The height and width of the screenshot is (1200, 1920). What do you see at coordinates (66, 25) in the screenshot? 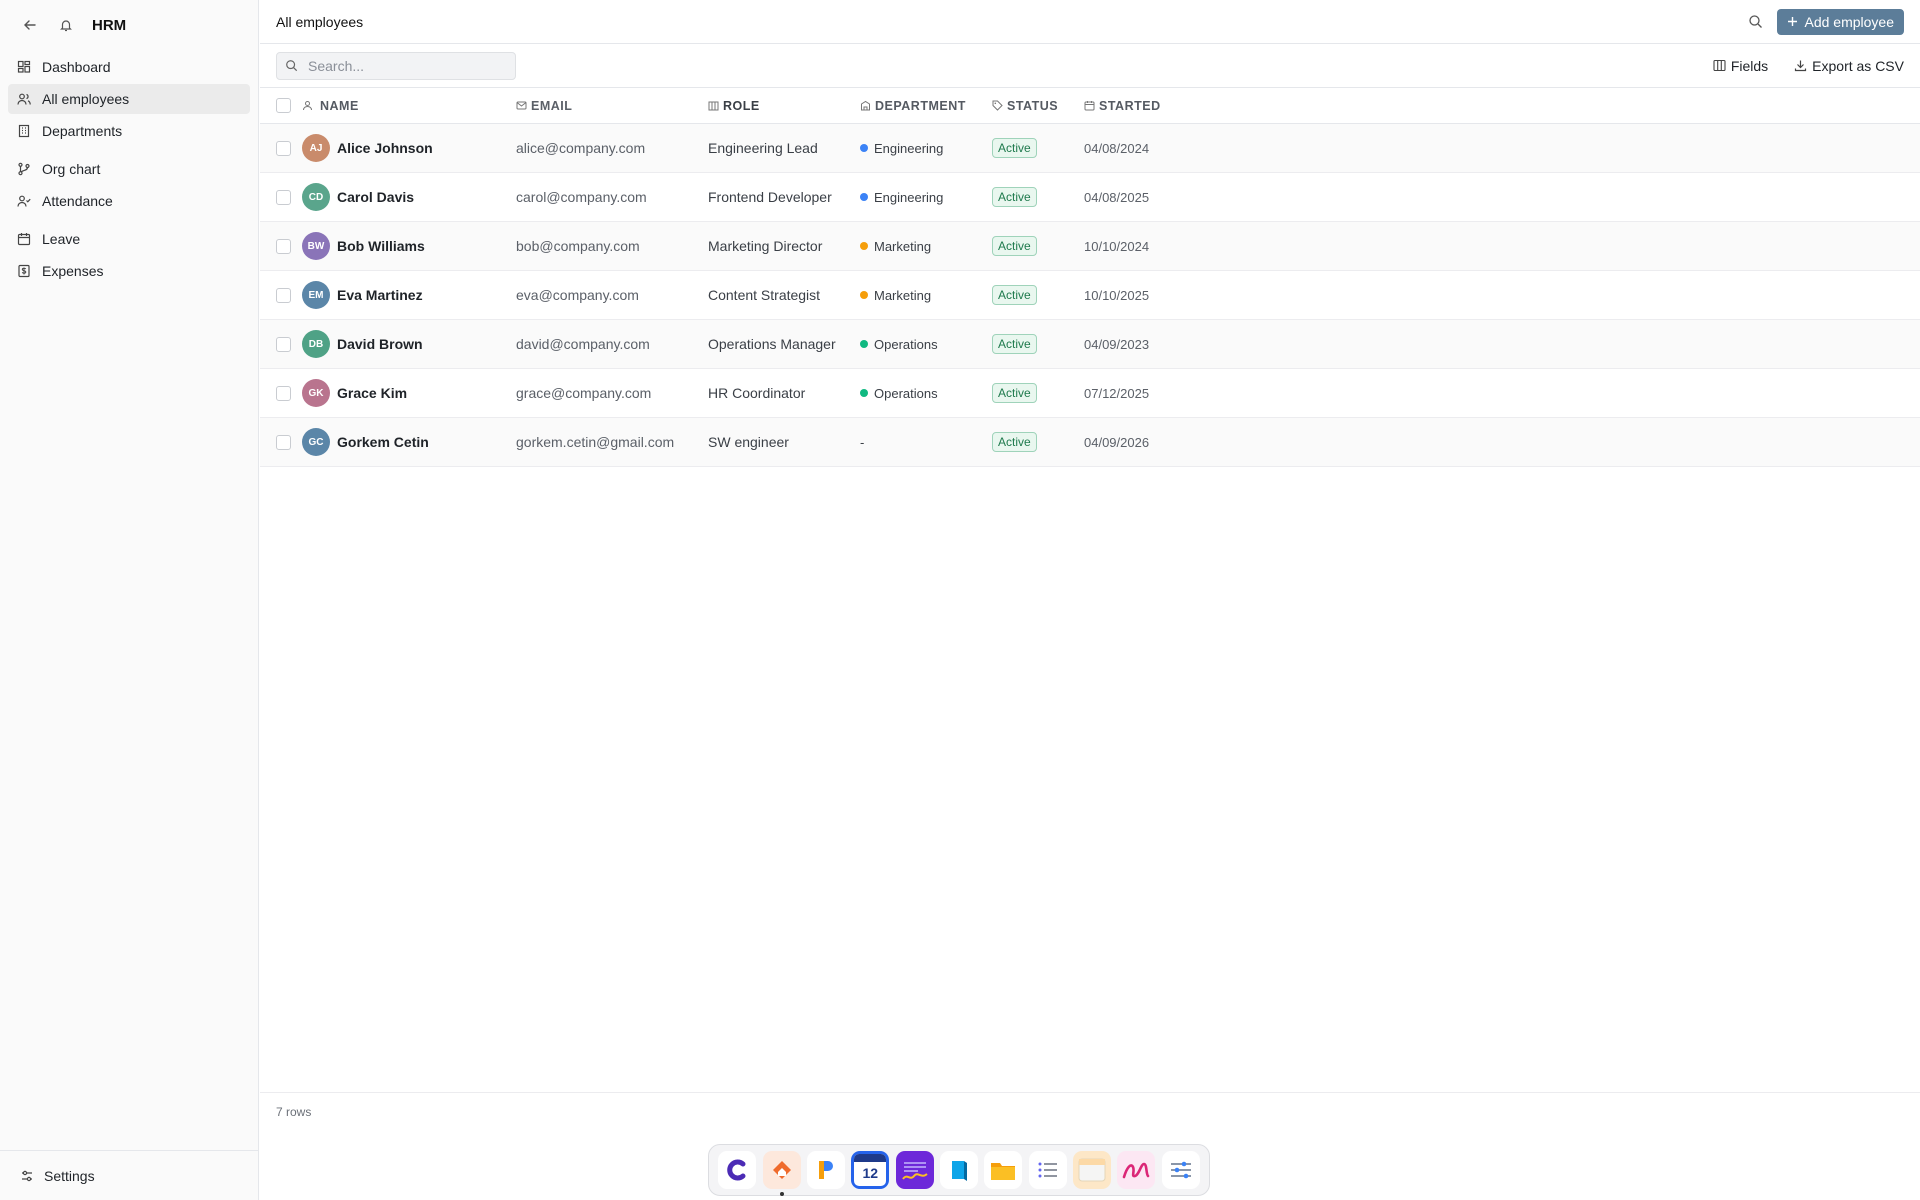
I see `bell-icon` at bounding box center [66, 25].